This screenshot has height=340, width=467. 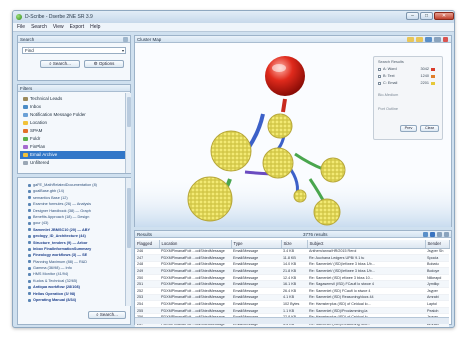 What do you see at coordinates (77, 27) in the screenshot?
I see `menu-export: Export` at bounding box center [77, 27].